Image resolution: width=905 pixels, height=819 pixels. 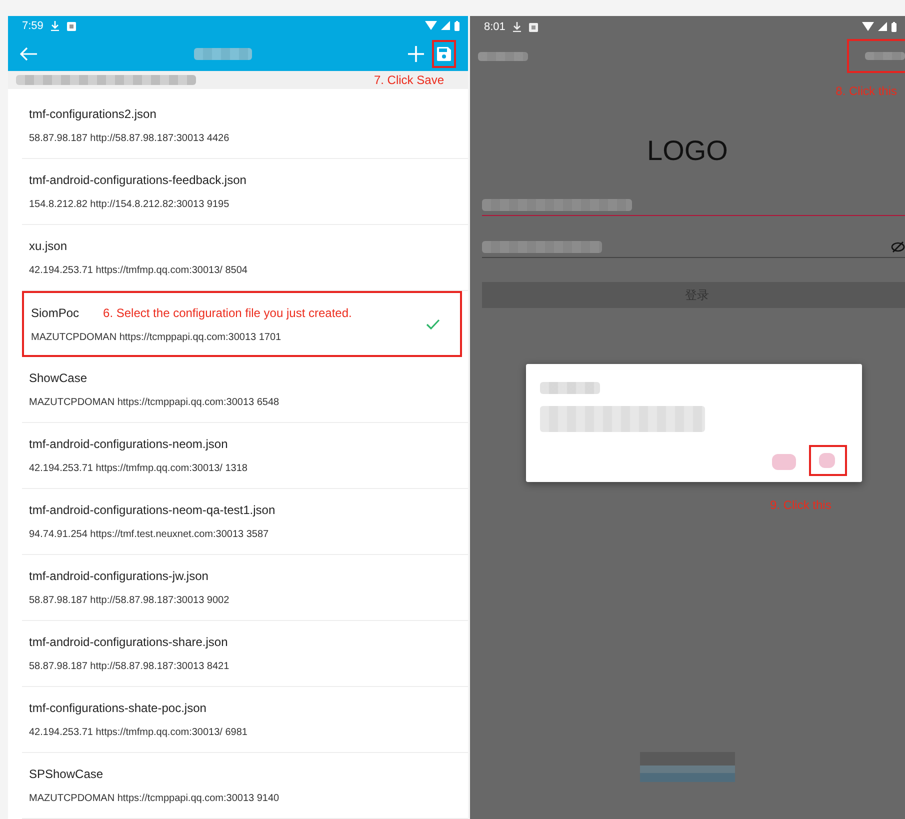 I want to click on config-detail: 58.87.98.187 http://58.87.98.187:30013 8421, so click(x=129, y=667).